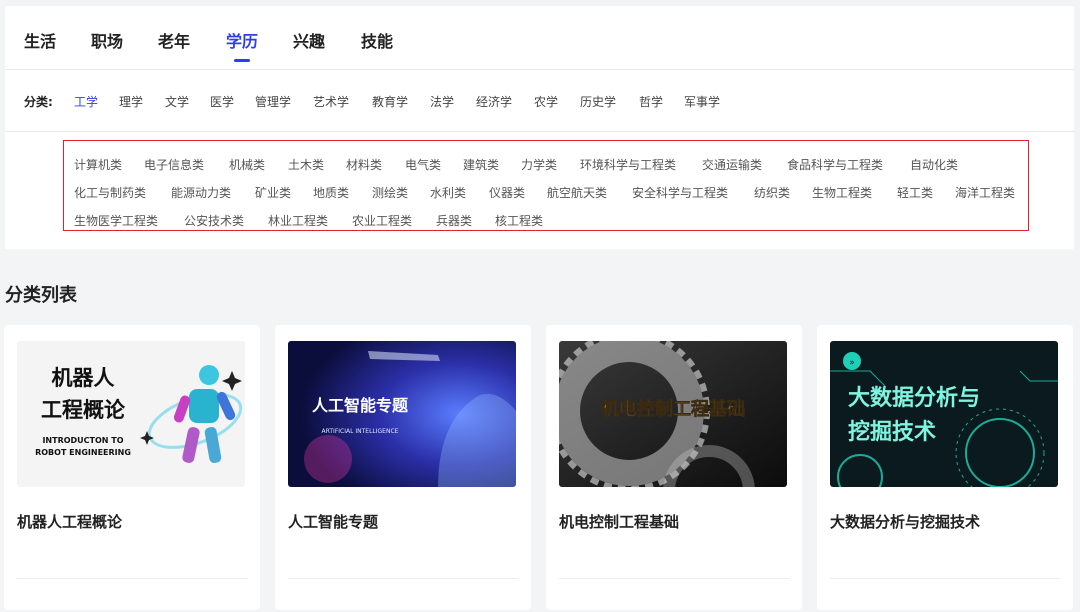  I want to click on category-arts: 艺术学, so click(331, 101).